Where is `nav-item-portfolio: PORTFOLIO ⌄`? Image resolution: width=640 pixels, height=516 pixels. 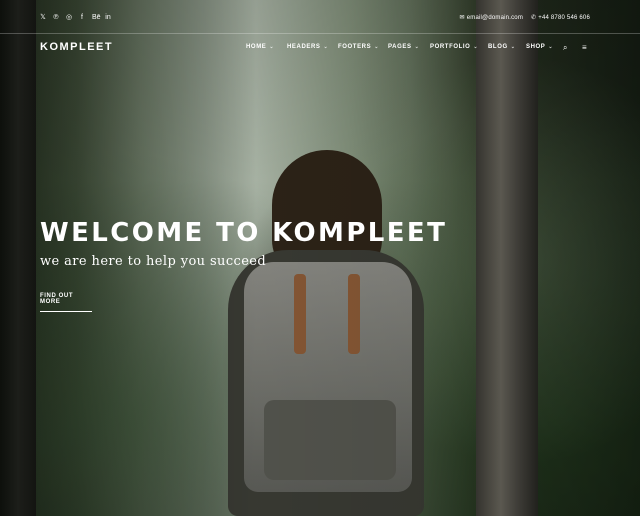
nav-item-portfolio: PORTFOLIO ⌄ is located at coordinates (459, 47).